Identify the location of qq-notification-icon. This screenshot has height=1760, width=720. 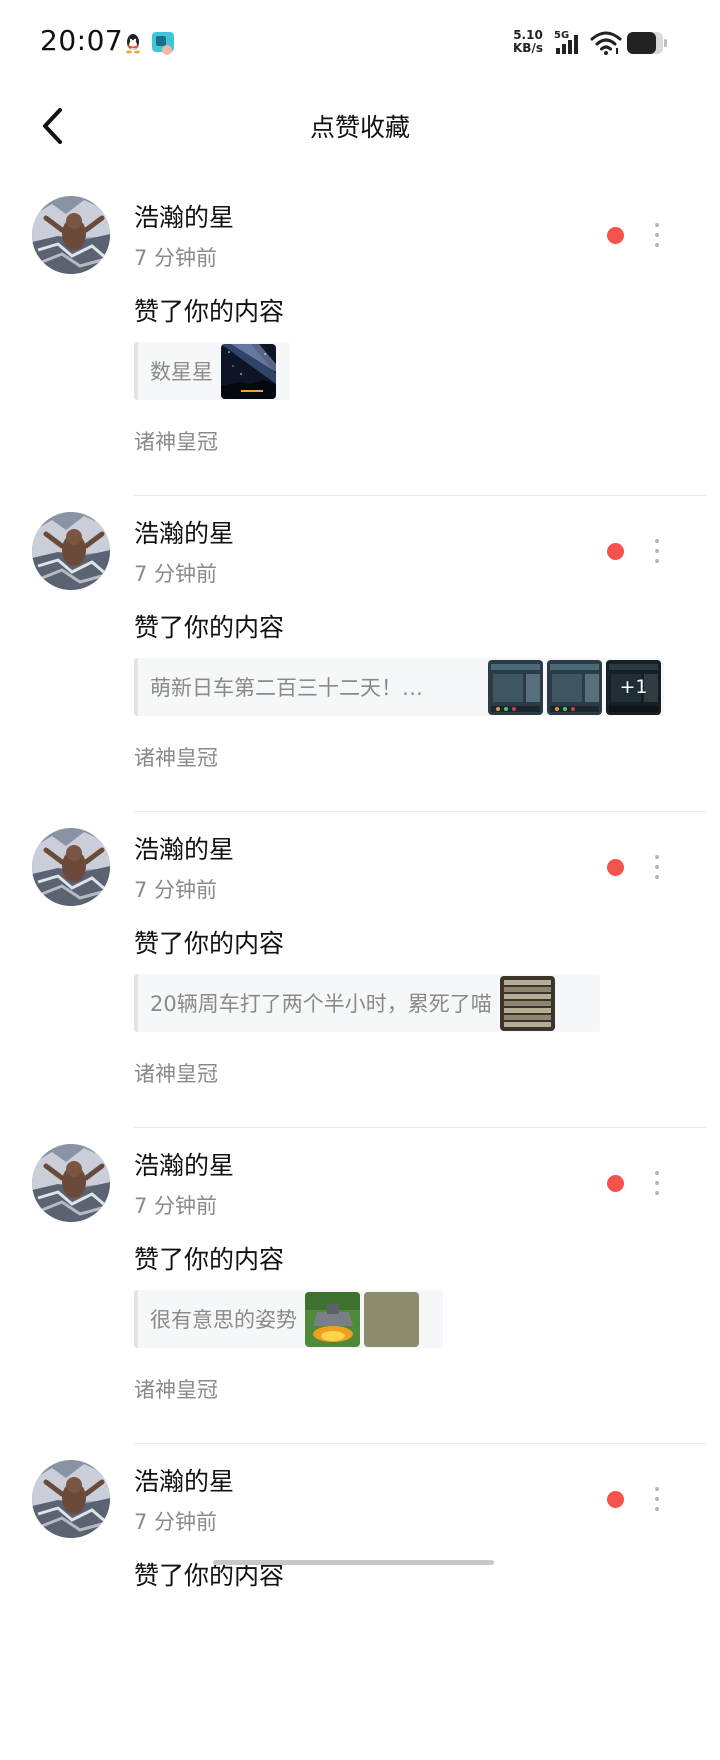
(133, 44).